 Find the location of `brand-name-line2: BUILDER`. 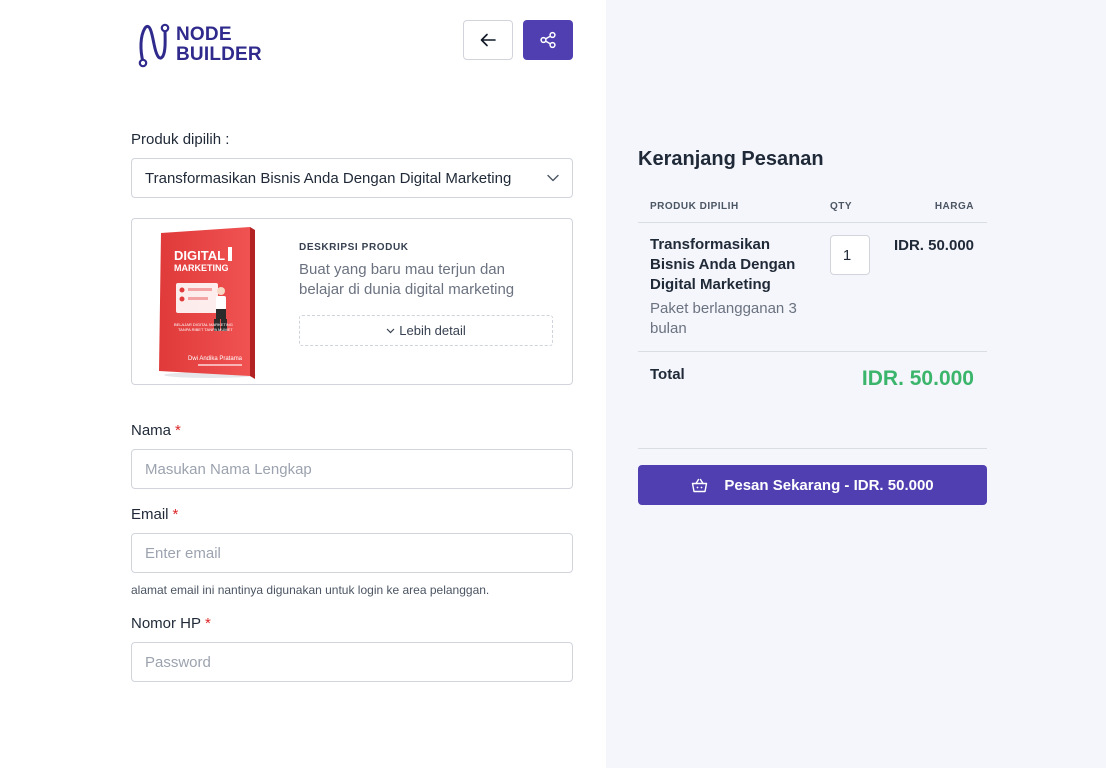

brand-name-line2: BUILDER is located at coordinates (219, 54).